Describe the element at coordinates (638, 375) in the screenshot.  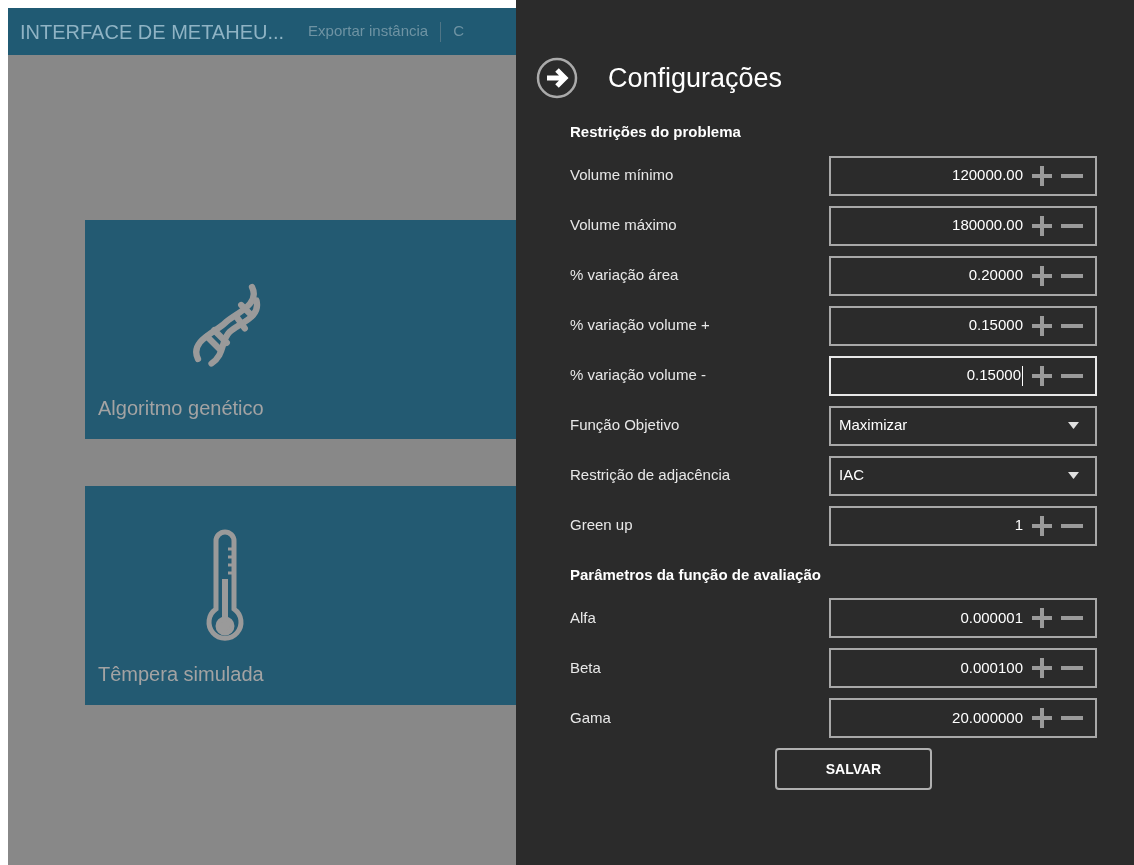
I see `field-label: % variação volume -` at that location.